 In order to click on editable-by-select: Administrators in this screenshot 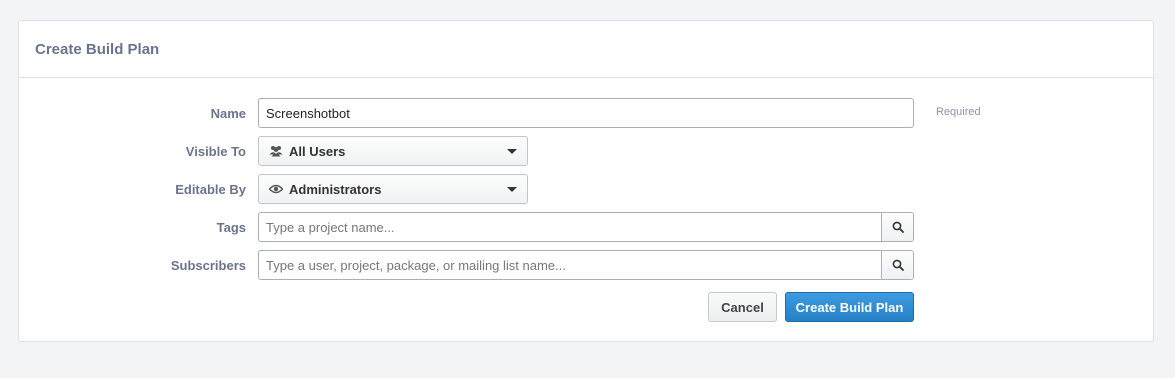, I will do `click(393, 189)`.